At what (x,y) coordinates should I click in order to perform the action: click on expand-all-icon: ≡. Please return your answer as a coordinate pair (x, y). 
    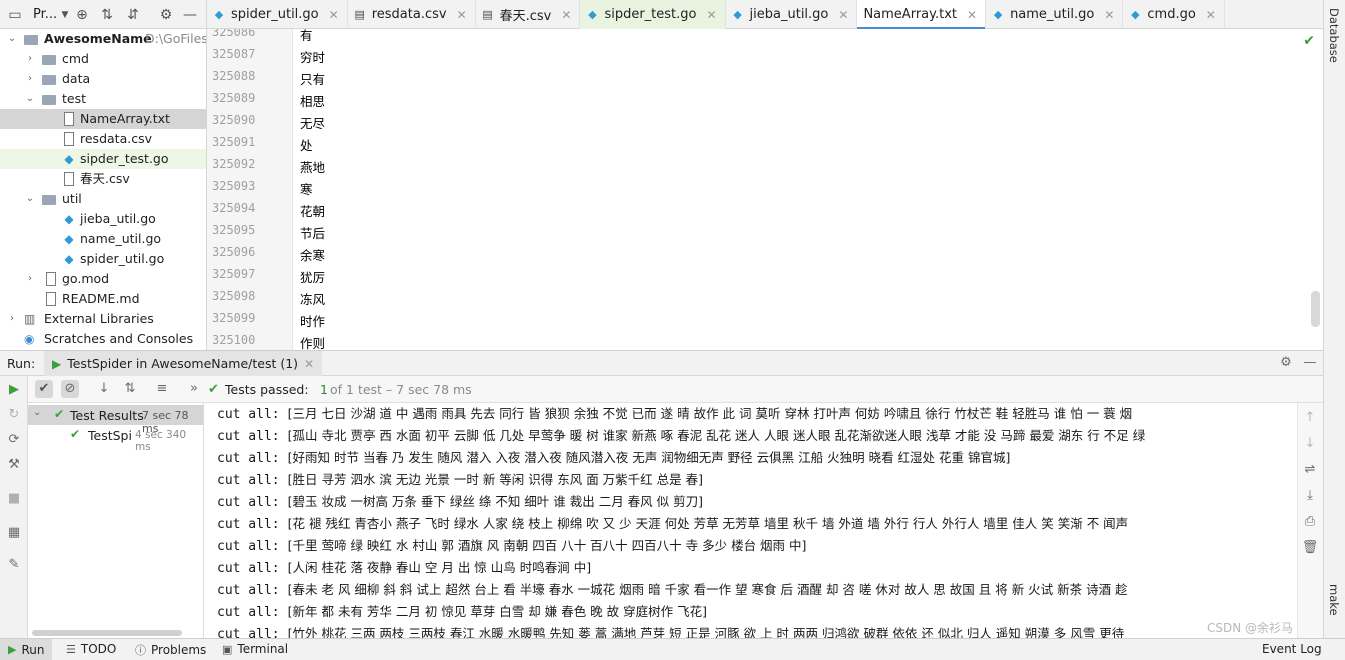
    Looking at the image, I should click on (162, 389).